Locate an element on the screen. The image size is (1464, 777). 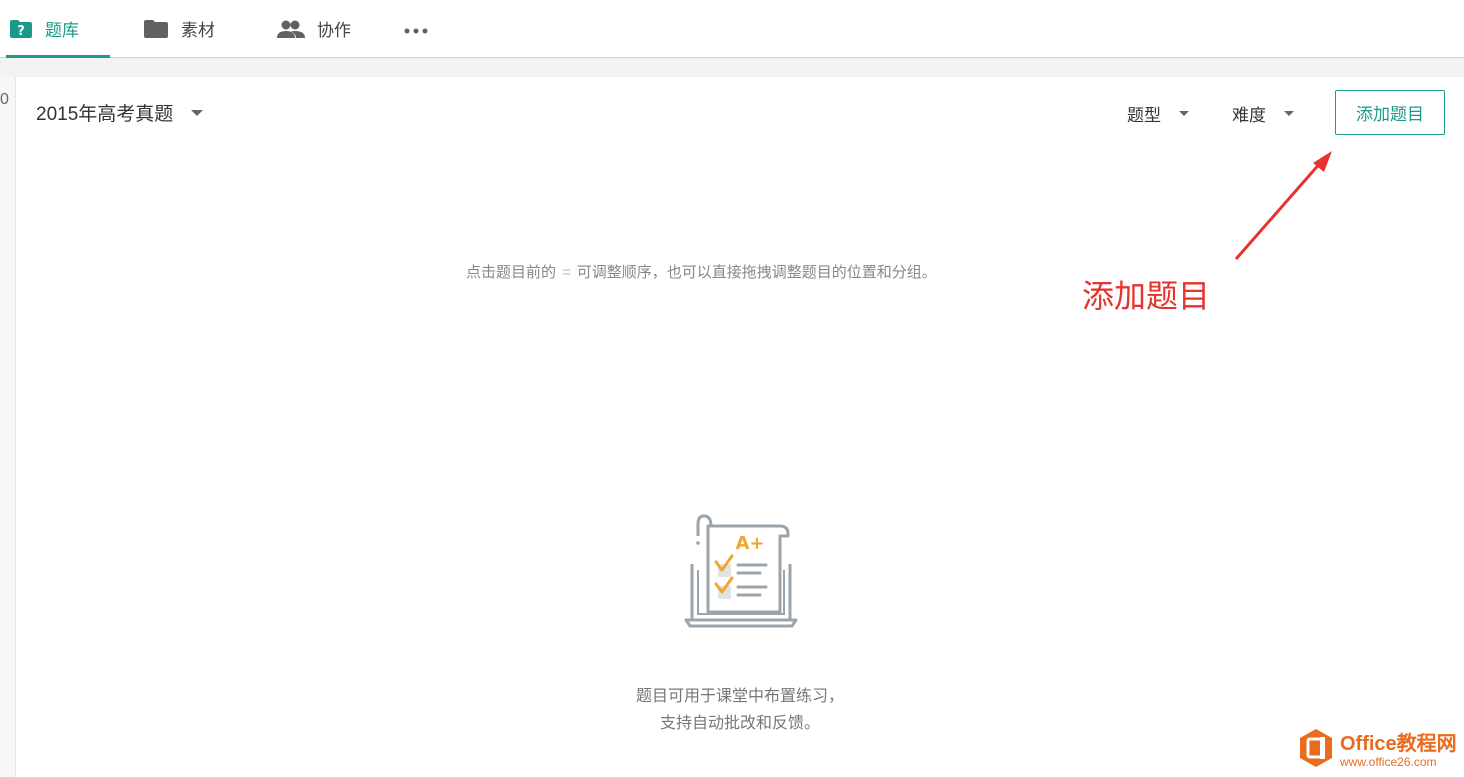
drag-handle-symbol: = is located at coordinates (566, 272).